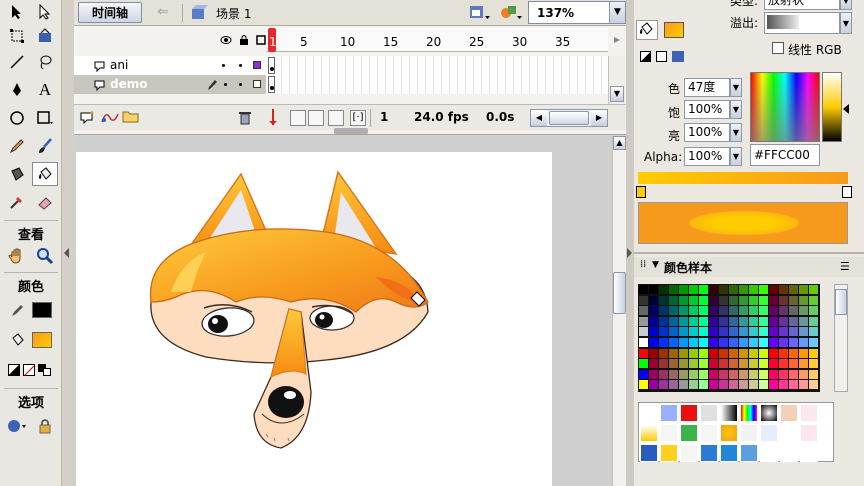 The height and width of the screenshot is (486, 864). What do you see at coordinates (17, 12) in the screenshot?
I see `arrow-tool-icon` at bounding box center [17, 12].